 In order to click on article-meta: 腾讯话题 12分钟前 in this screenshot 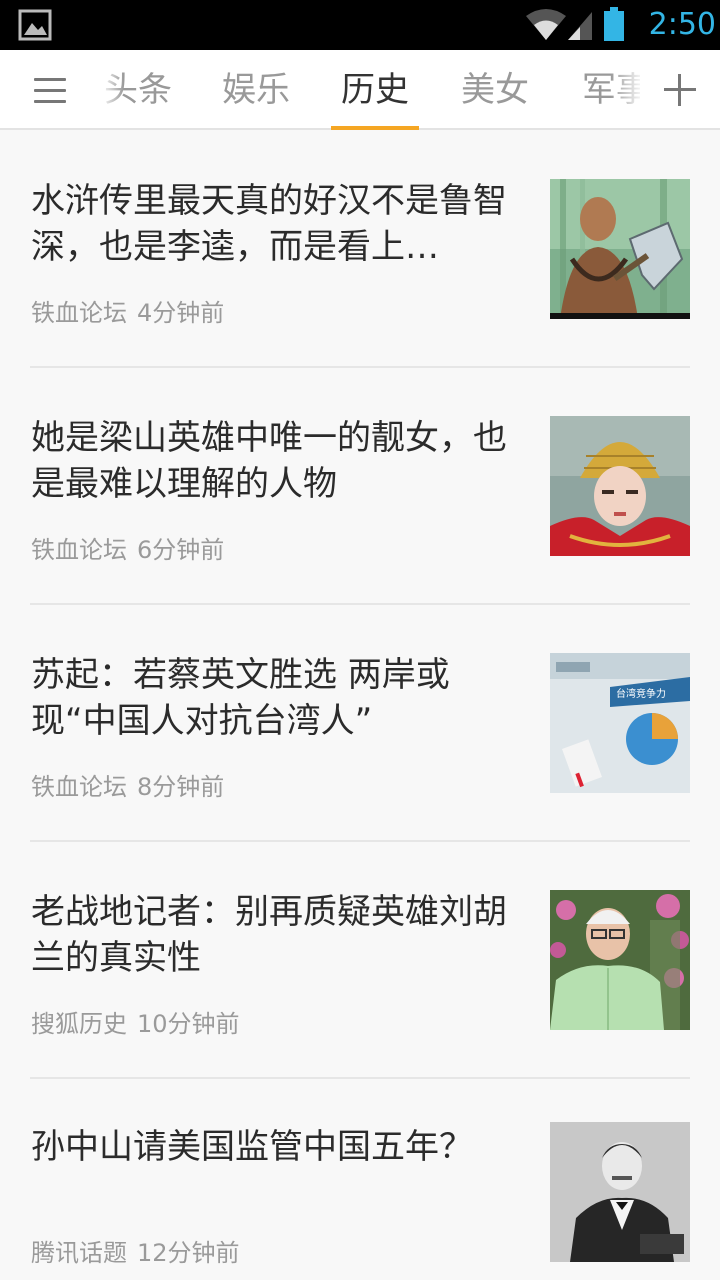, I will do `click(135, 1250)`.